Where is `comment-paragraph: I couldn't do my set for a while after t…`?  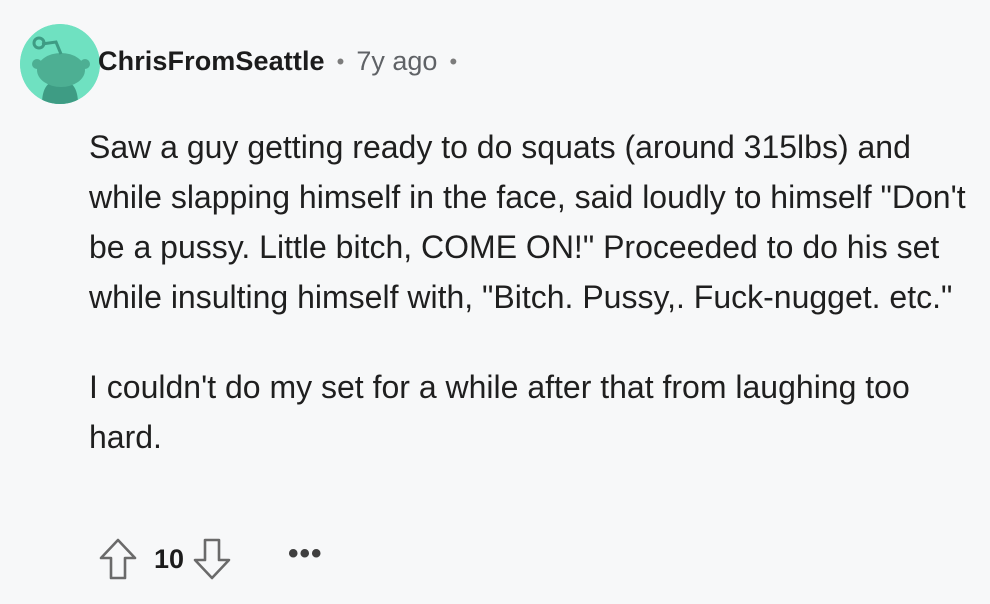 comment-paragraph: I couldn't do my set for a while after t… is located at coordinates (499, 412).